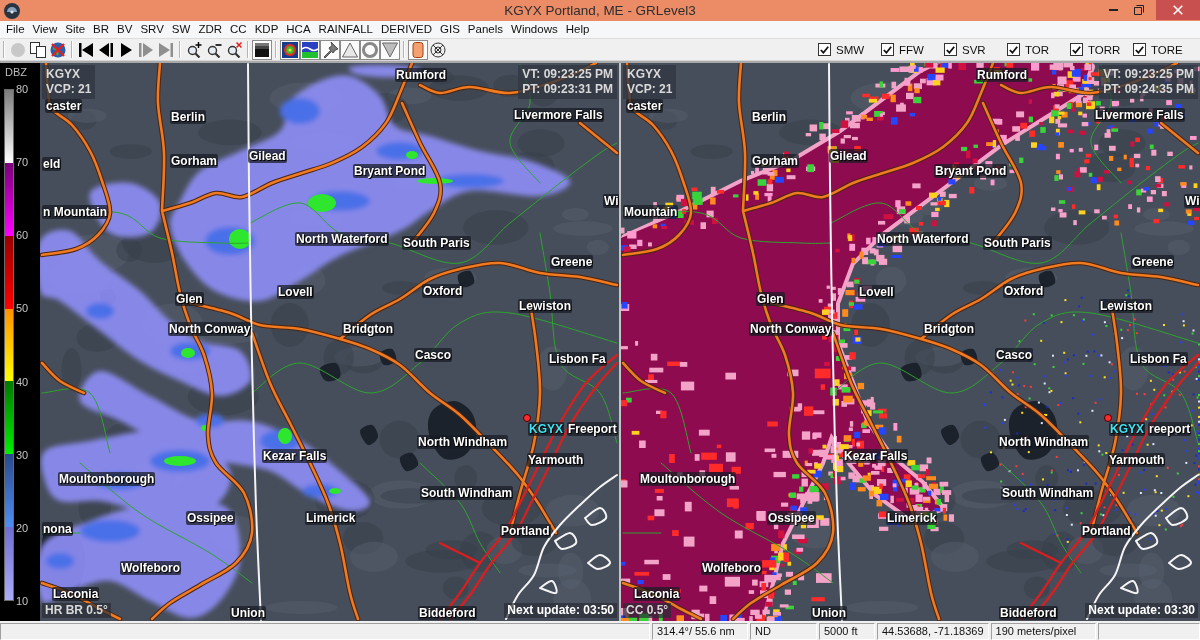  What do you see at coordinates (45, 29) in the screenshot?
I see `menu-item: View` at bounding box center [45, 29].